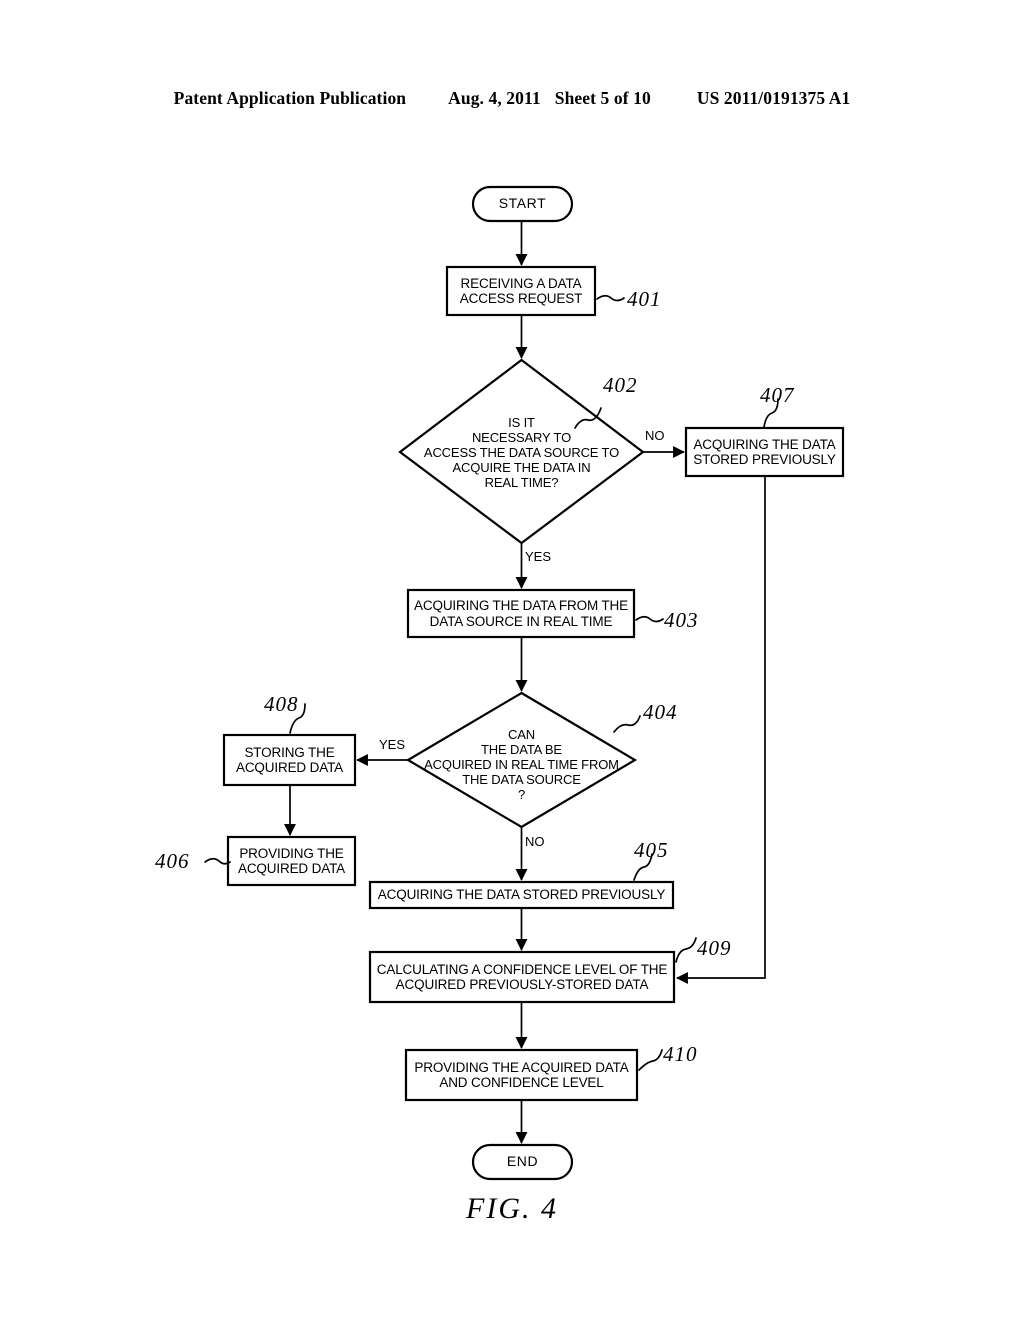 This screenshot has height=1320, width=1024. Describe the element at coordinates (521, 613) in the screenshot. I see `node-403-shape` at that location.